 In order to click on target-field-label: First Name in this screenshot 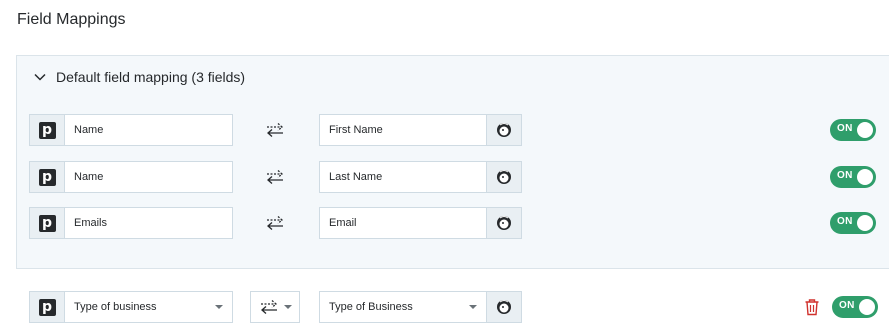, I will do `click(356, 130)`.